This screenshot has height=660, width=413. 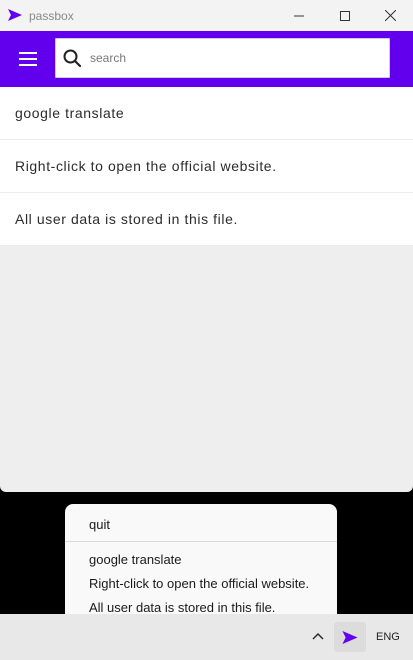 I want to click on menu-item: All user data is stored in this file., so click(x=182, y=607).